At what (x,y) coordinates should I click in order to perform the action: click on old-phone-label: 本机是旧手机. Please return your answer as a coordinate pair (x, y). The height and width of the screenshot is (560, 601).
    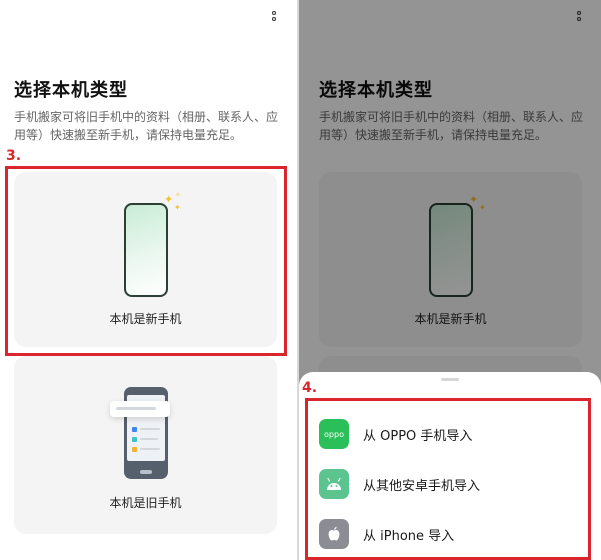
    Looking at the image, I should click on (145, 503).